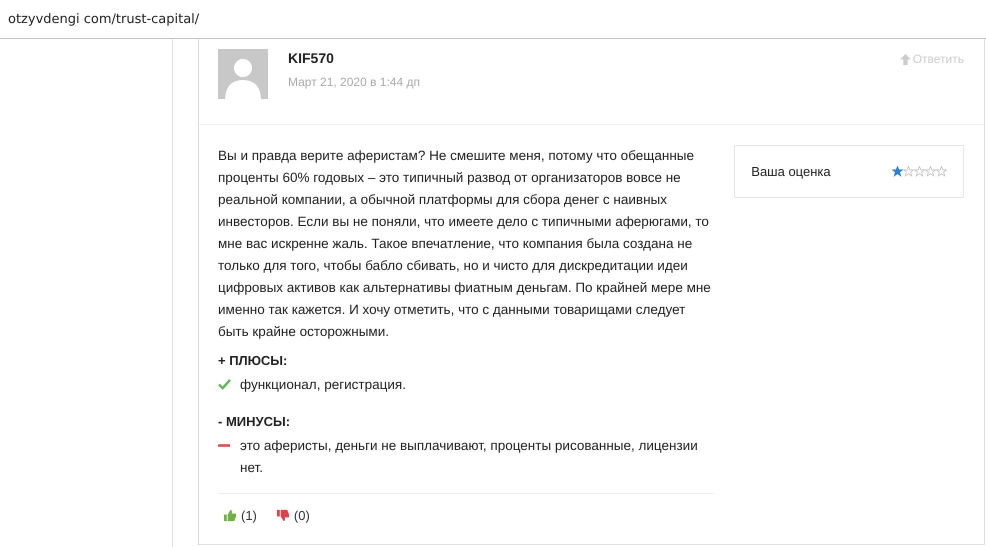 This screenshot has height=547, width=986. What do you see at coordinates (293, 515) in the screenshot?
I see `dislike-button: (0)` at bounding box center [293, 515].